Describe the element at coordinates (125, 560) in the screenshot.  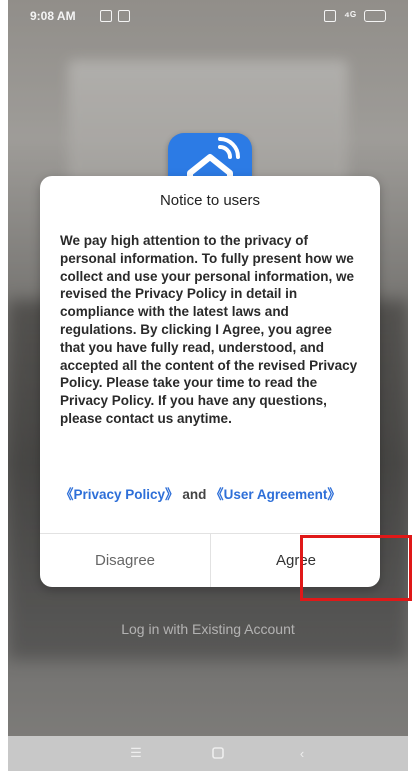
I see `disagree-button: Disagree` at that location.